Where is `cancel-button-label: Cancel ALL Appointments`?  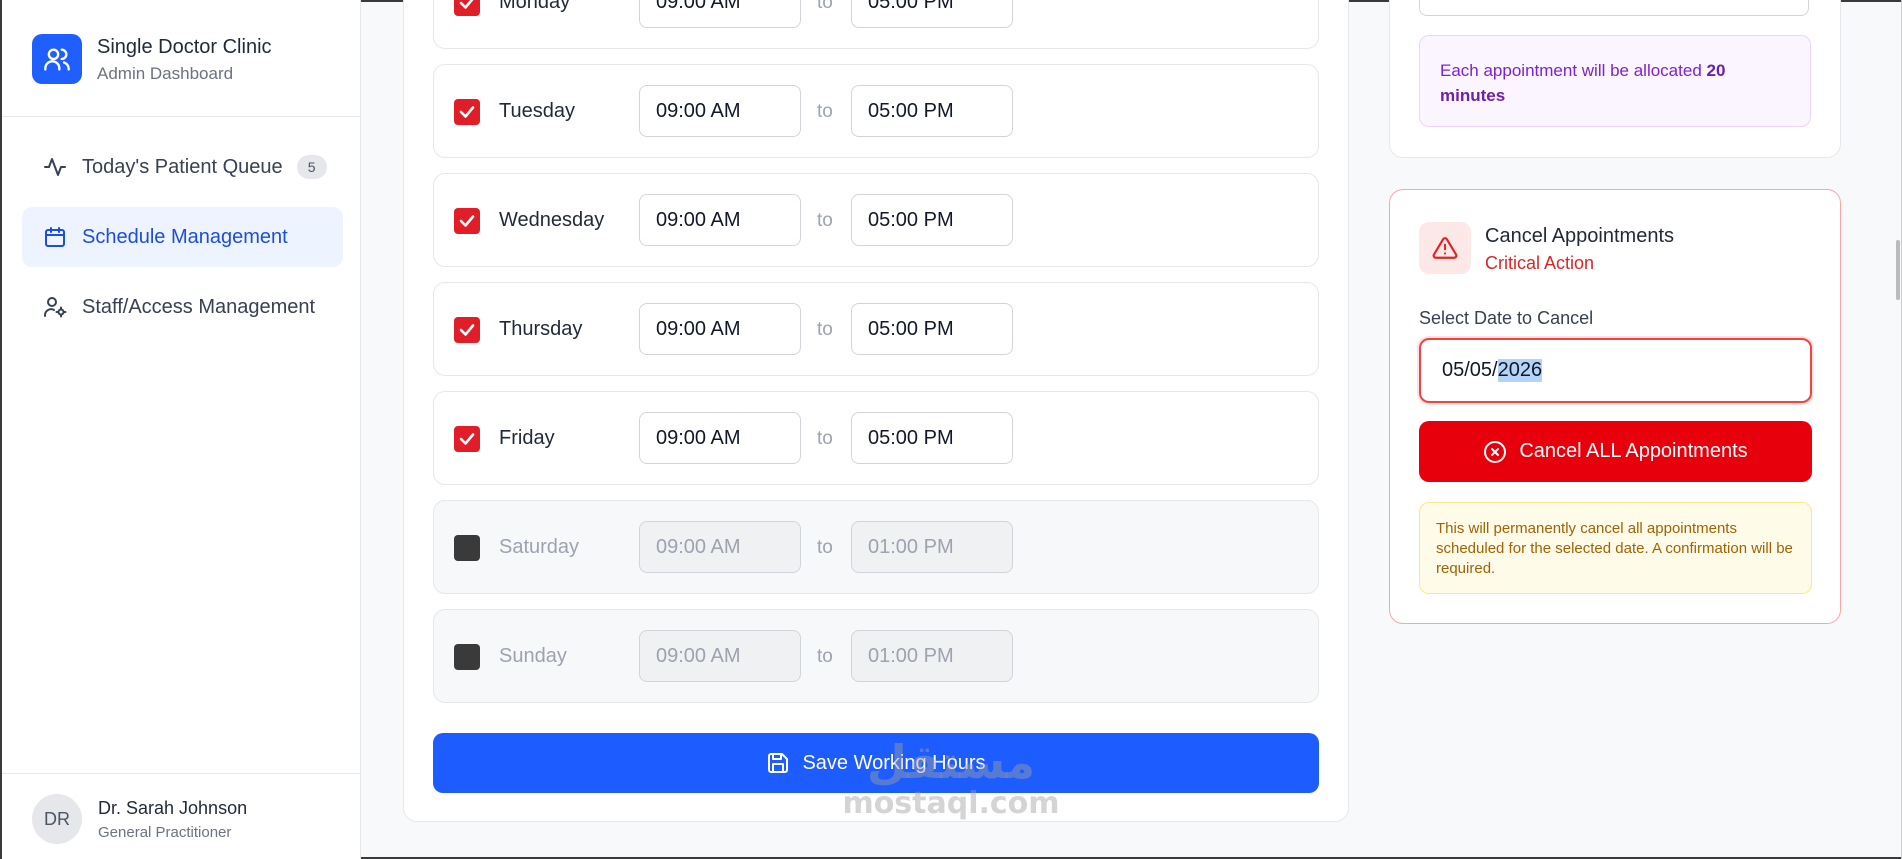
cancel-button-label: Cancel ALL Appointments is located at coordinates (1633, 451).